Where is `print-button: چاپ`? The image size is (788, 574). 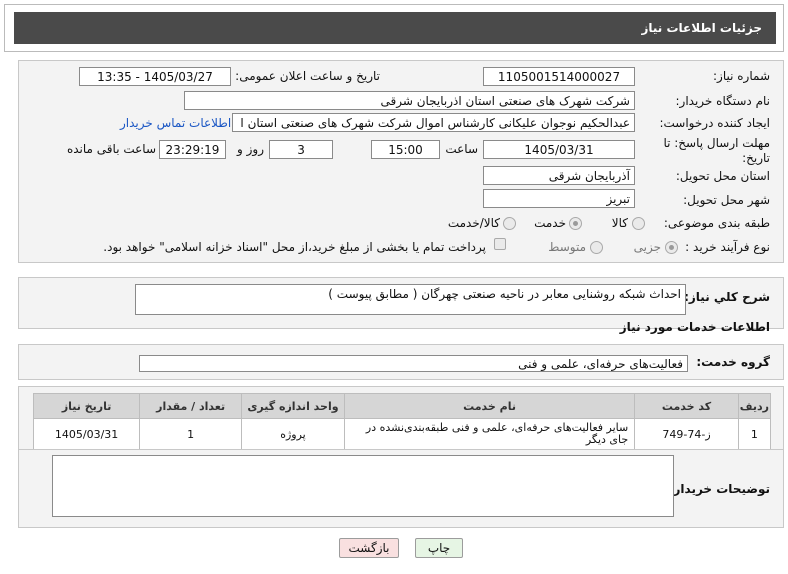 print-button: چاپ is located at coordinates (439, 548).